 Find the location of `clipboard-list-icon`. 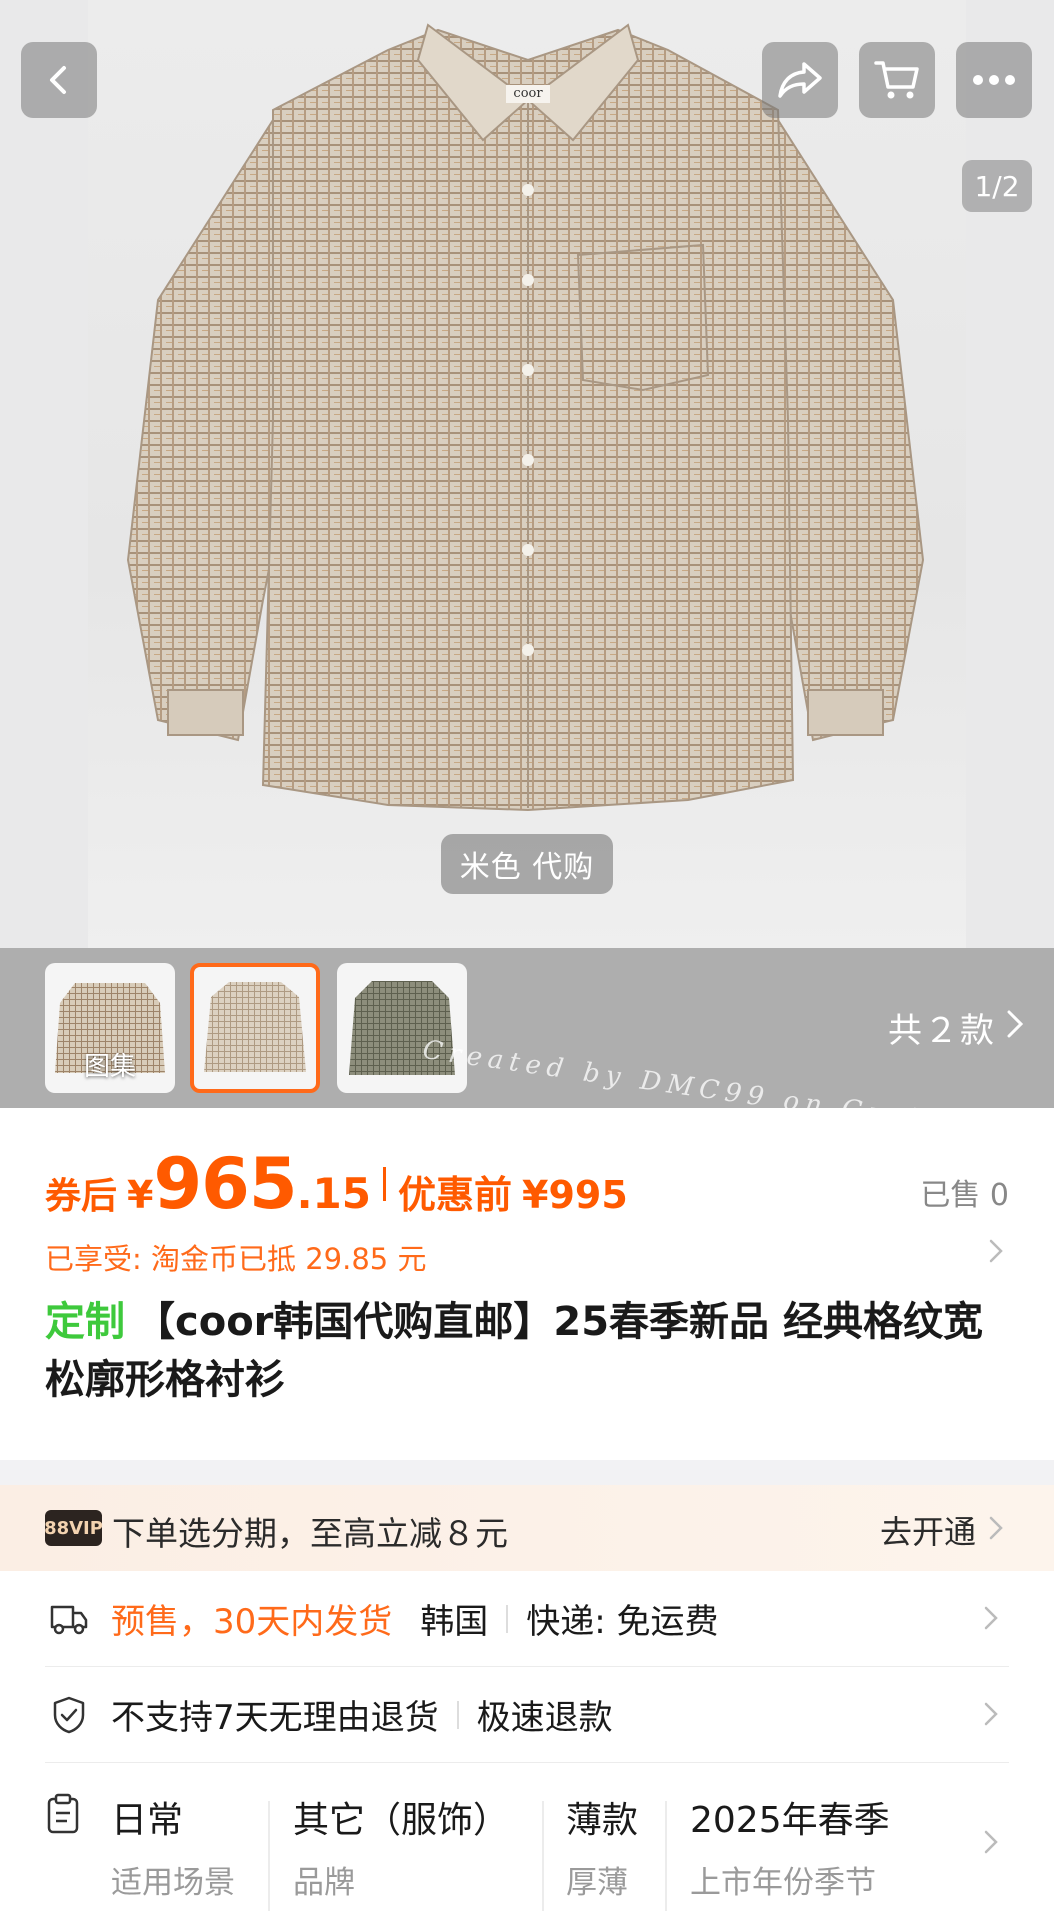

clipboard-list-icon is located at coordinates (63, 1816).